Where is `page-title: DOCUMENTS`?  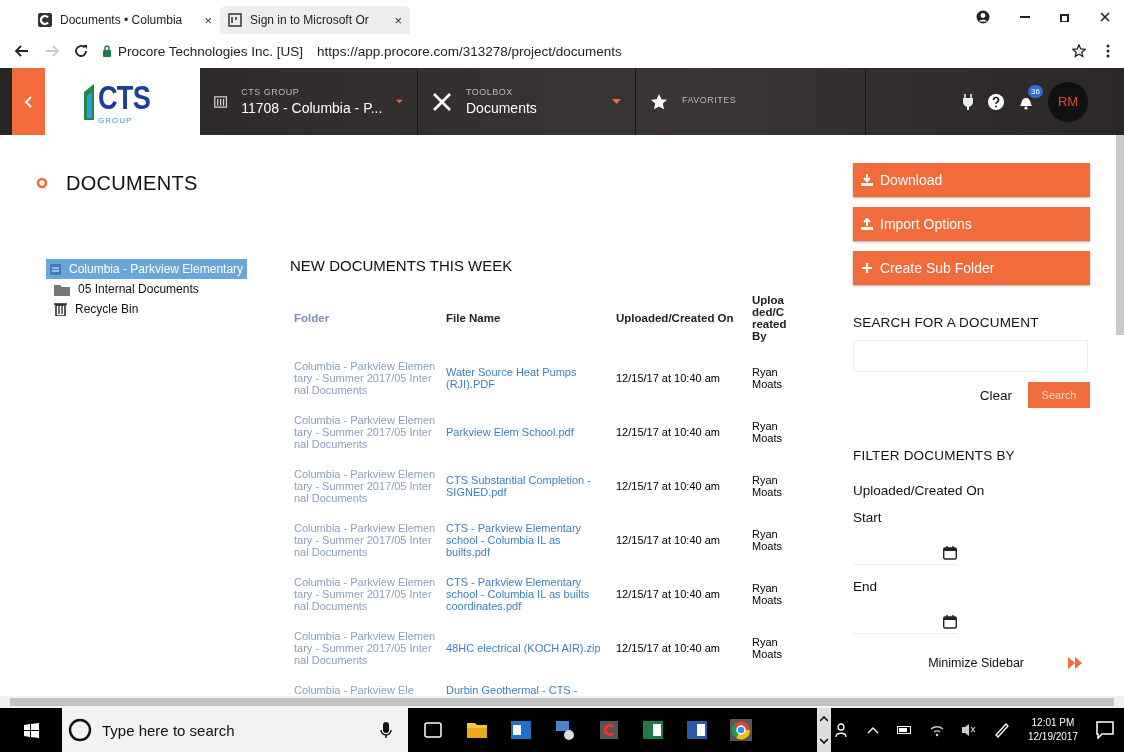
page-title: DOCUMENTS is located at coordinates (132, 183).